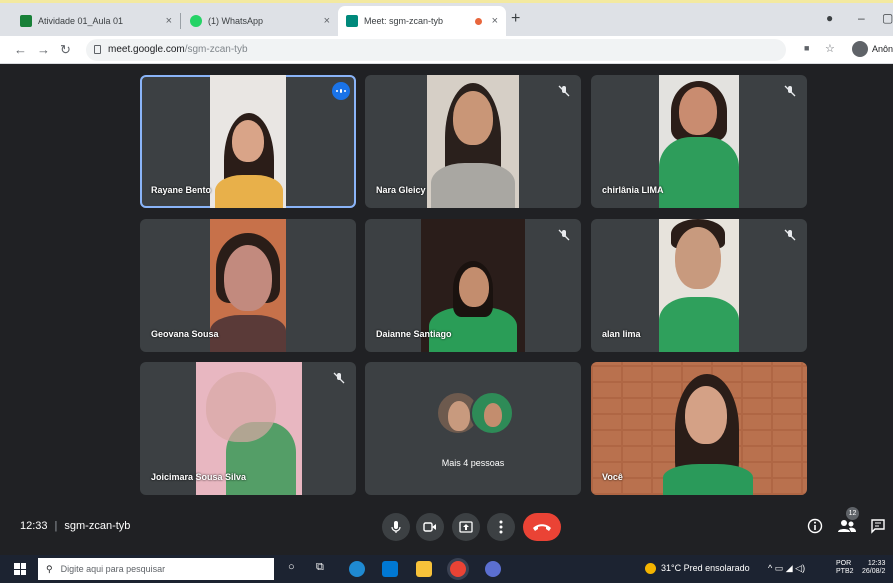  What do you see at coordinates (97, 526) in the screenshot?
I see `meeting-code: sgm-zcan-tyb` at bounding box center [97, 526].